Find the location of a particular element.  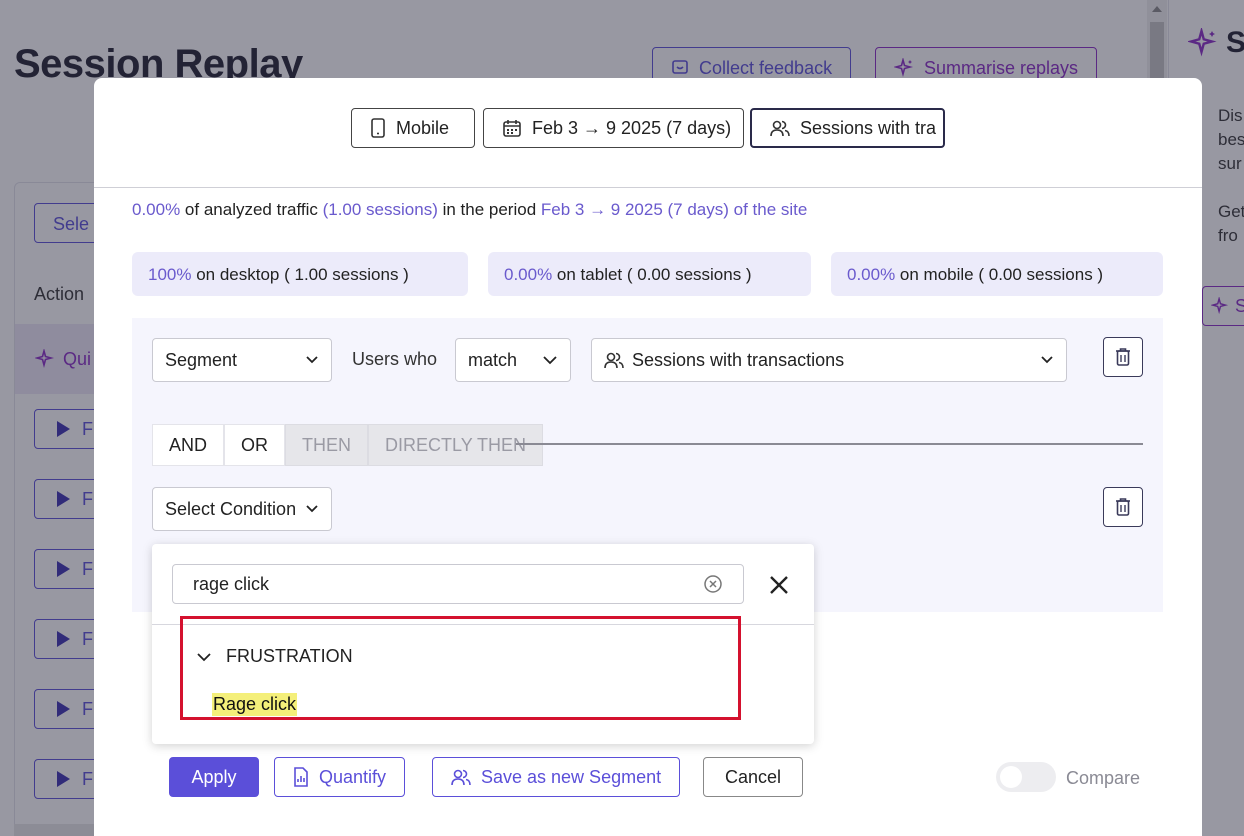

delete-segment-button is located at coordinates (1123, 357).